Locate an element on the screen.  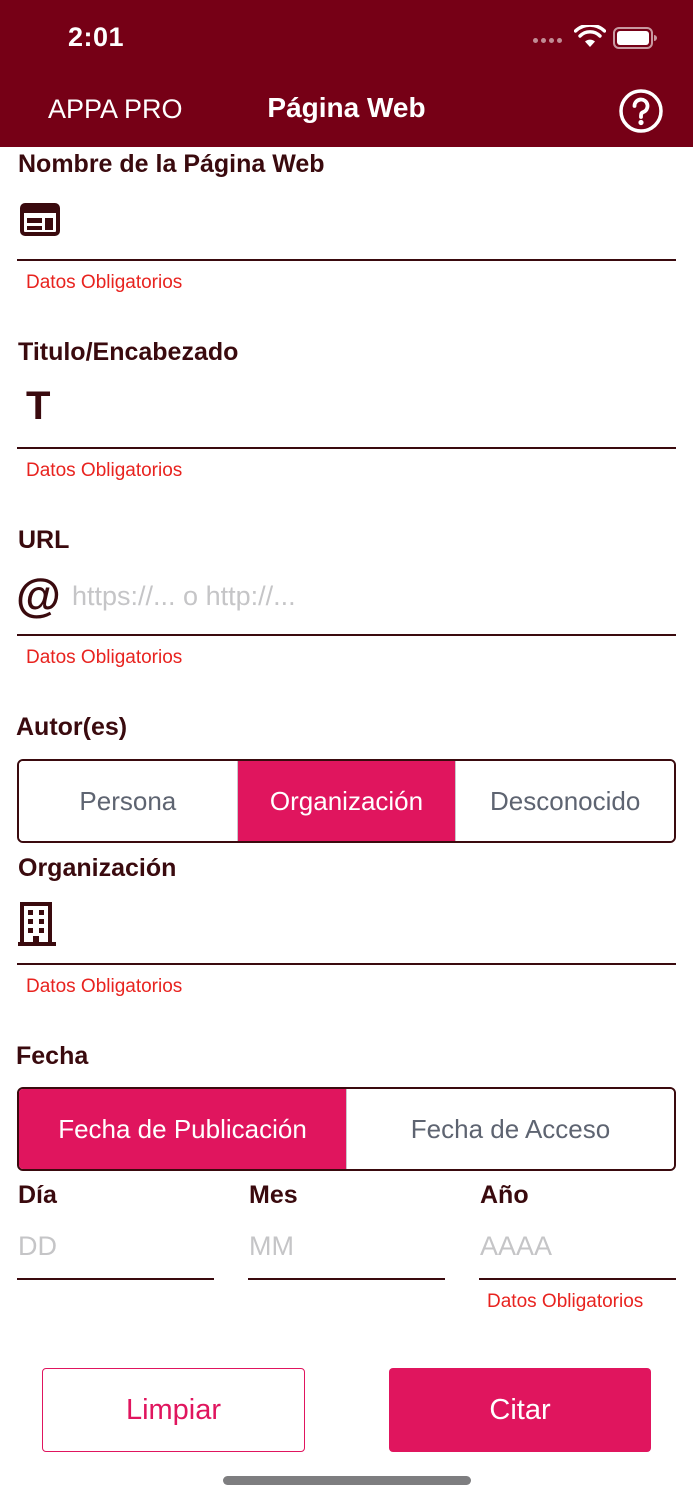
date-type-segmented-control: Fecha de Publicación Fecha de Acceso is located at coordinates (346, 1129).